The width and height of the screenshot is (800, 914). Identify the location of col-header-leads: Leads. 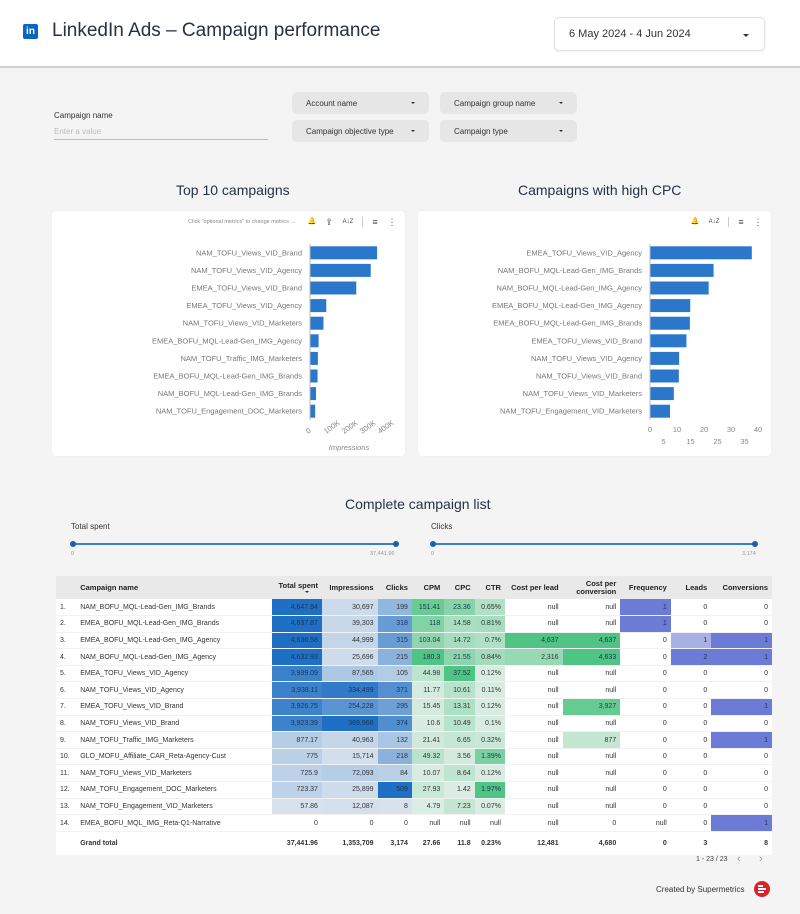
(691, 587).